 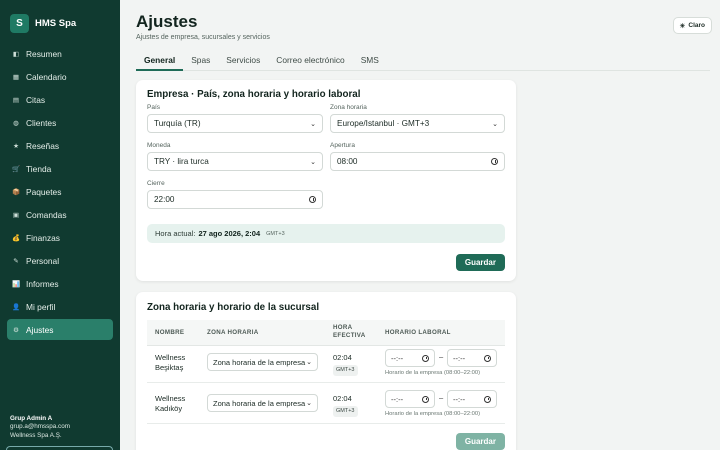 I want to click on brand-logo: S, so click(x=19, y=23).